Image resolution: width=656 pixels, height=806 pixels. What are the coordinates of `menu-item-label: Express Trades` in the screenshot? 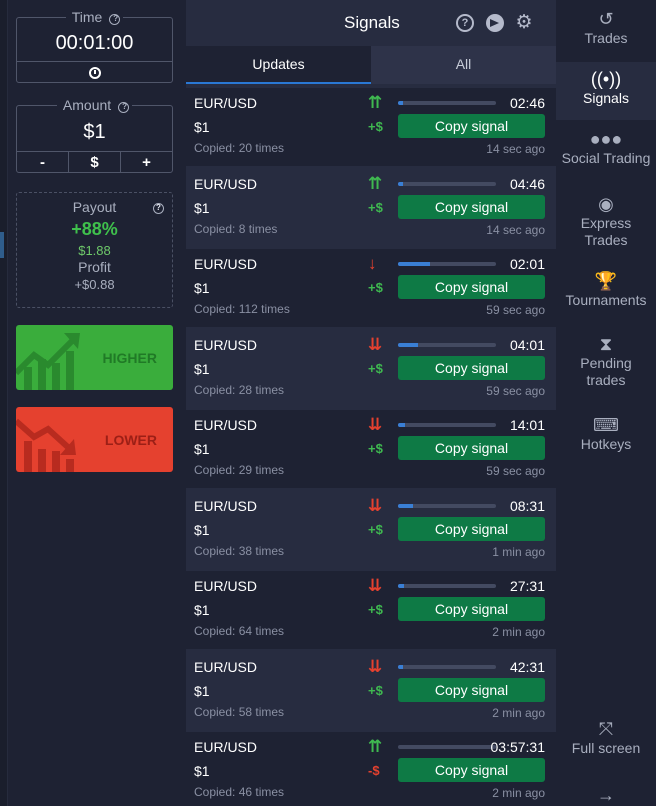 It's located at (606, 231).